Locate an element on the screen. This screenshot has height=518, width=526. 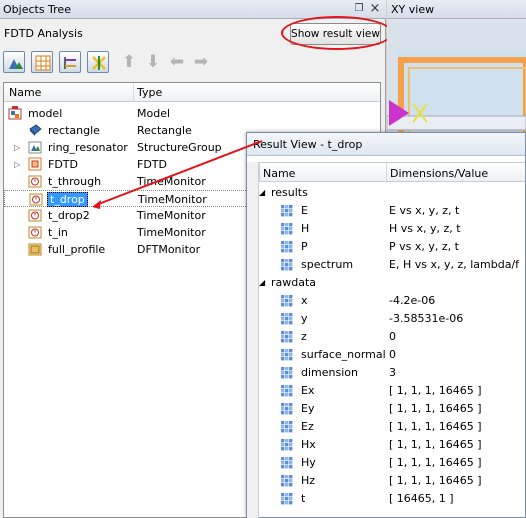
result-row-ez: Ez [ 1, 1, 1, 16465 ] is located at coordinates (392, 427).